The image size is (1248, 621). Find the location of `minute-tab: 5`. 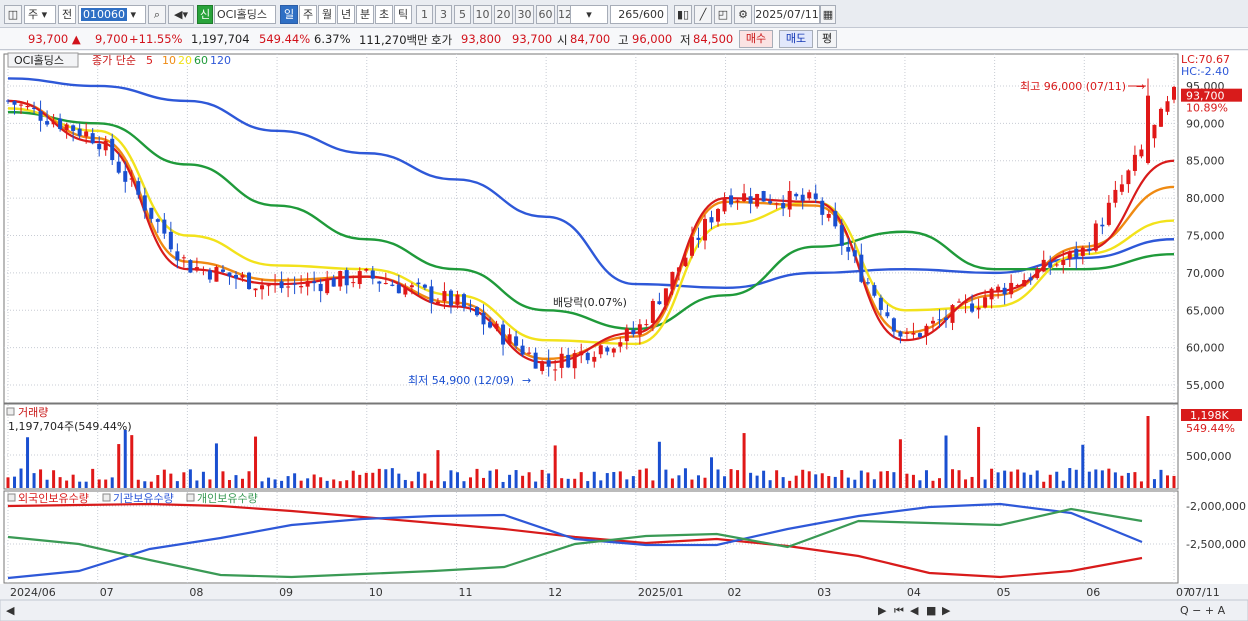

minute-tab: 5 is located at coordinates (462, 14).